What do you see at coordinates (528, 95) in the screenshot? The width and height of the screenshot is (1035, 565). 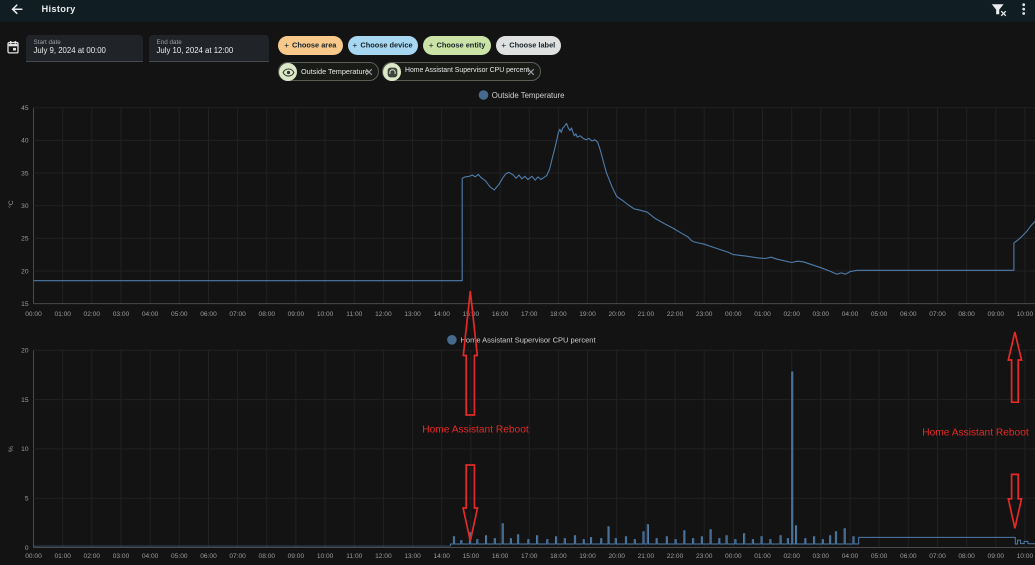 I see `svg-text: Outside Temperature` at bounding box center [528, 95].